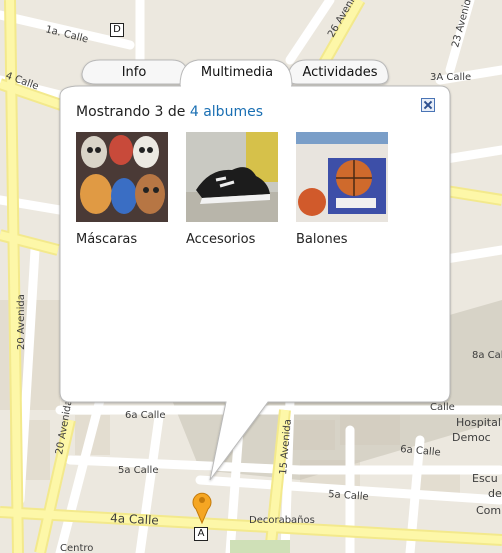 The image size is (502, 553). What do you see at coordinates (226, 112) in the screenshot?
I see `albums-link: 4 albumes` at bounding box center [226, 112].